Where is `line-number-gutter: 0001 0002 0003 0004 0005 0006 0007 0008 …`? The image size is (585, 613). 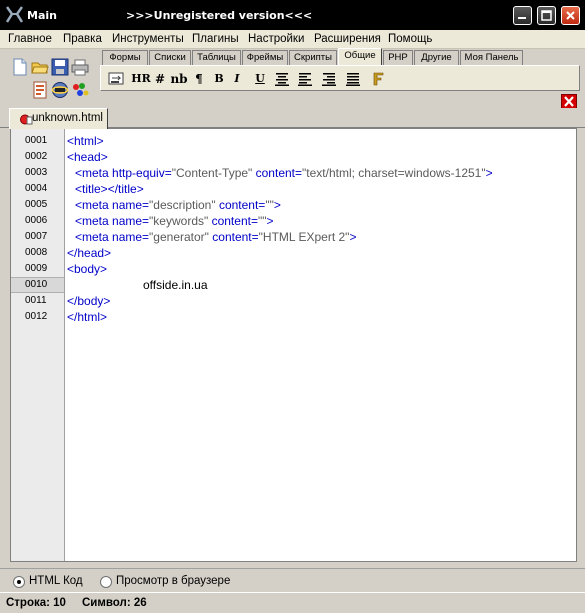 line-number-gutter: 0001 0002 0003 0004 0005 0006 0007 0008 … is located at coordinates (38, 345).